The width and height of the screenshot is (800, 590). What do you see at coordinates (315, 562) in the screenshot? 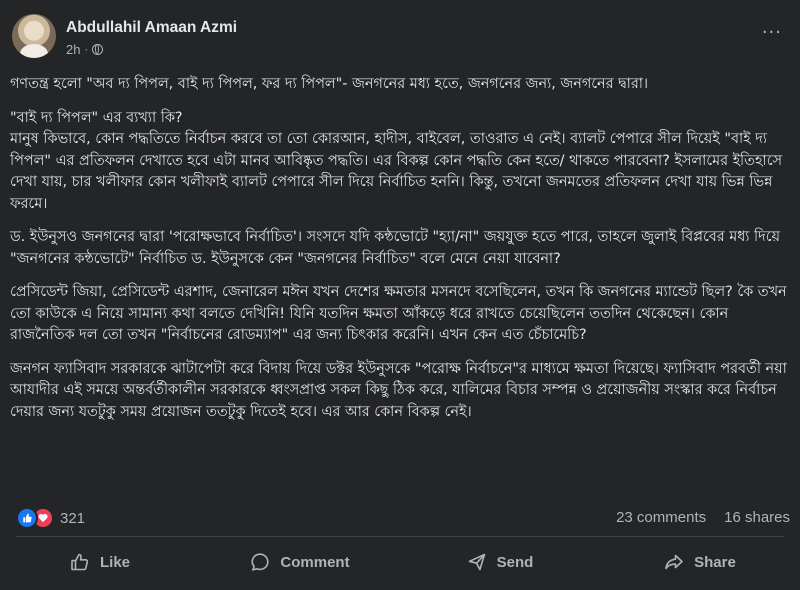
I see `comment-label: Comment` at bounding box center [315, 562].